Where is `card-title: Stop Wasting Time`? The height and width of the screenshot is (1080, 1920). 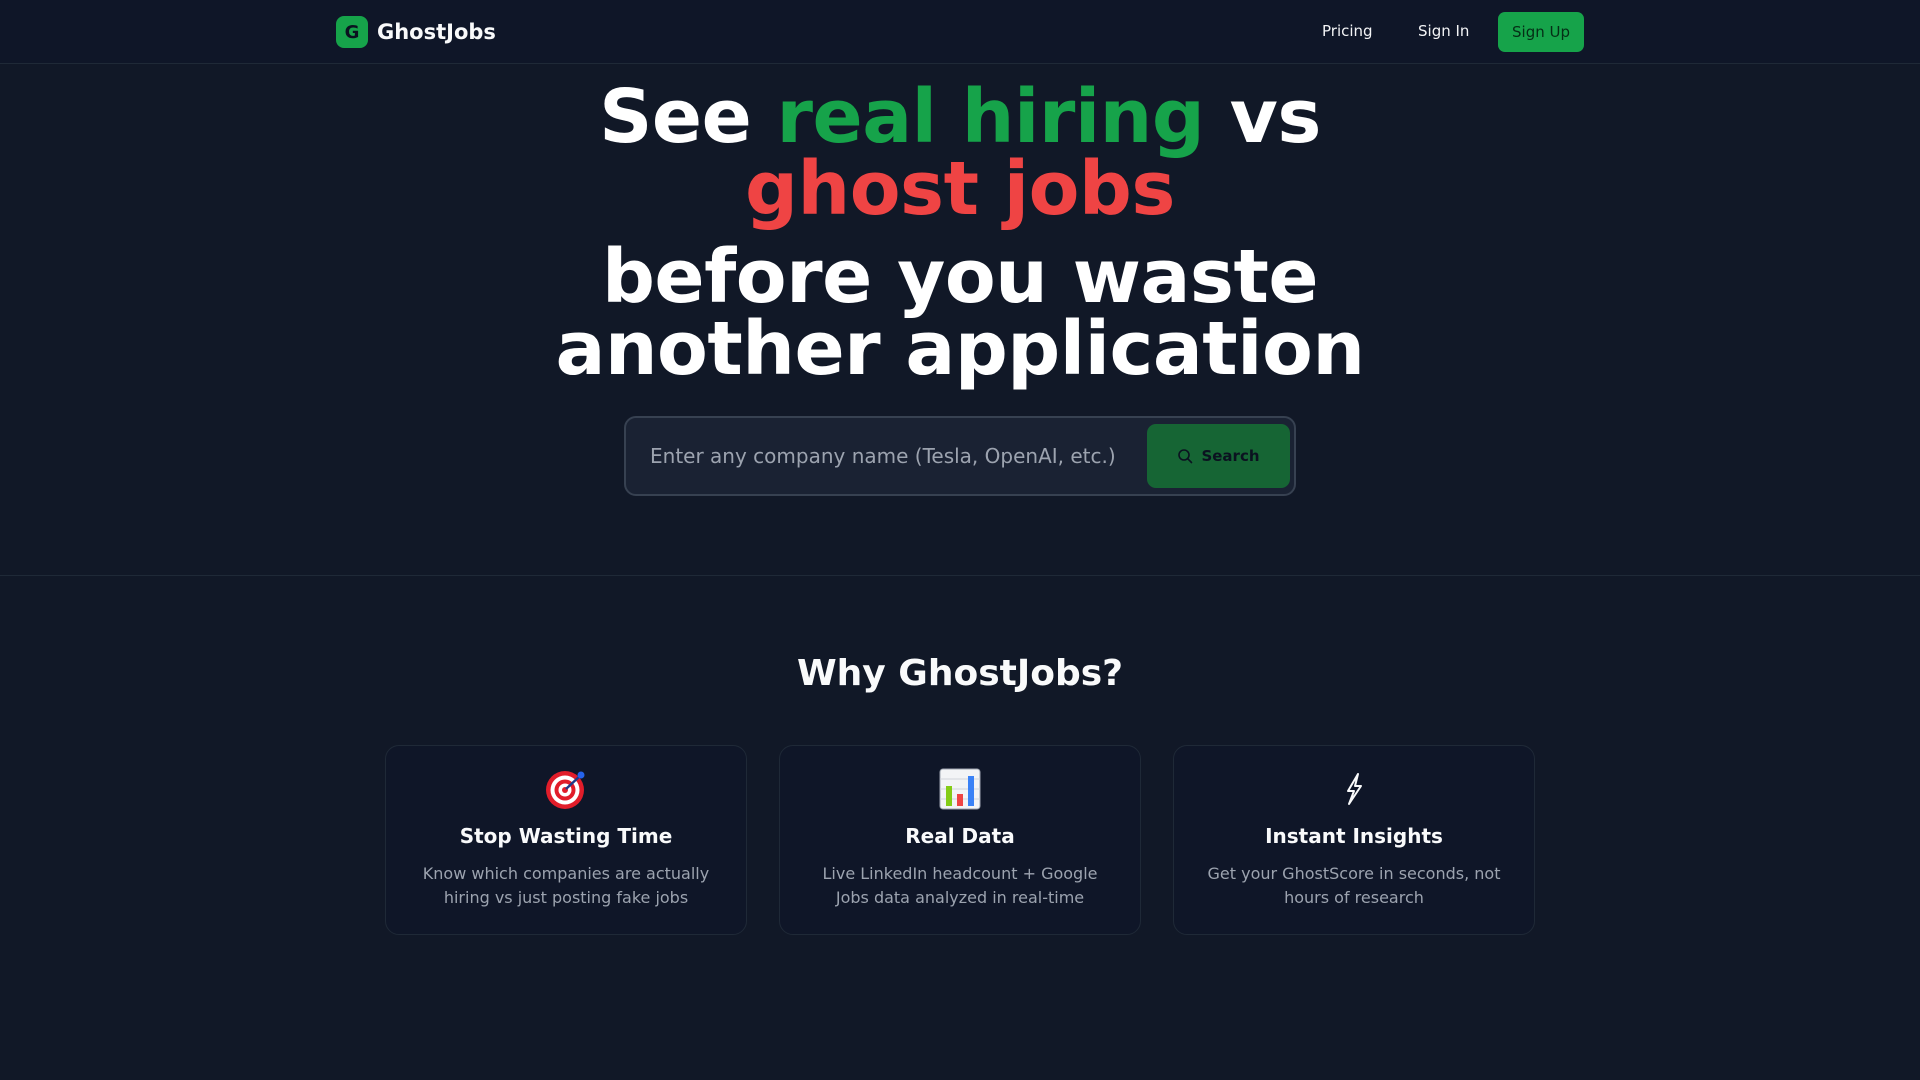
card-title: Stop Wasting Time is located at coordinates (566, 836).